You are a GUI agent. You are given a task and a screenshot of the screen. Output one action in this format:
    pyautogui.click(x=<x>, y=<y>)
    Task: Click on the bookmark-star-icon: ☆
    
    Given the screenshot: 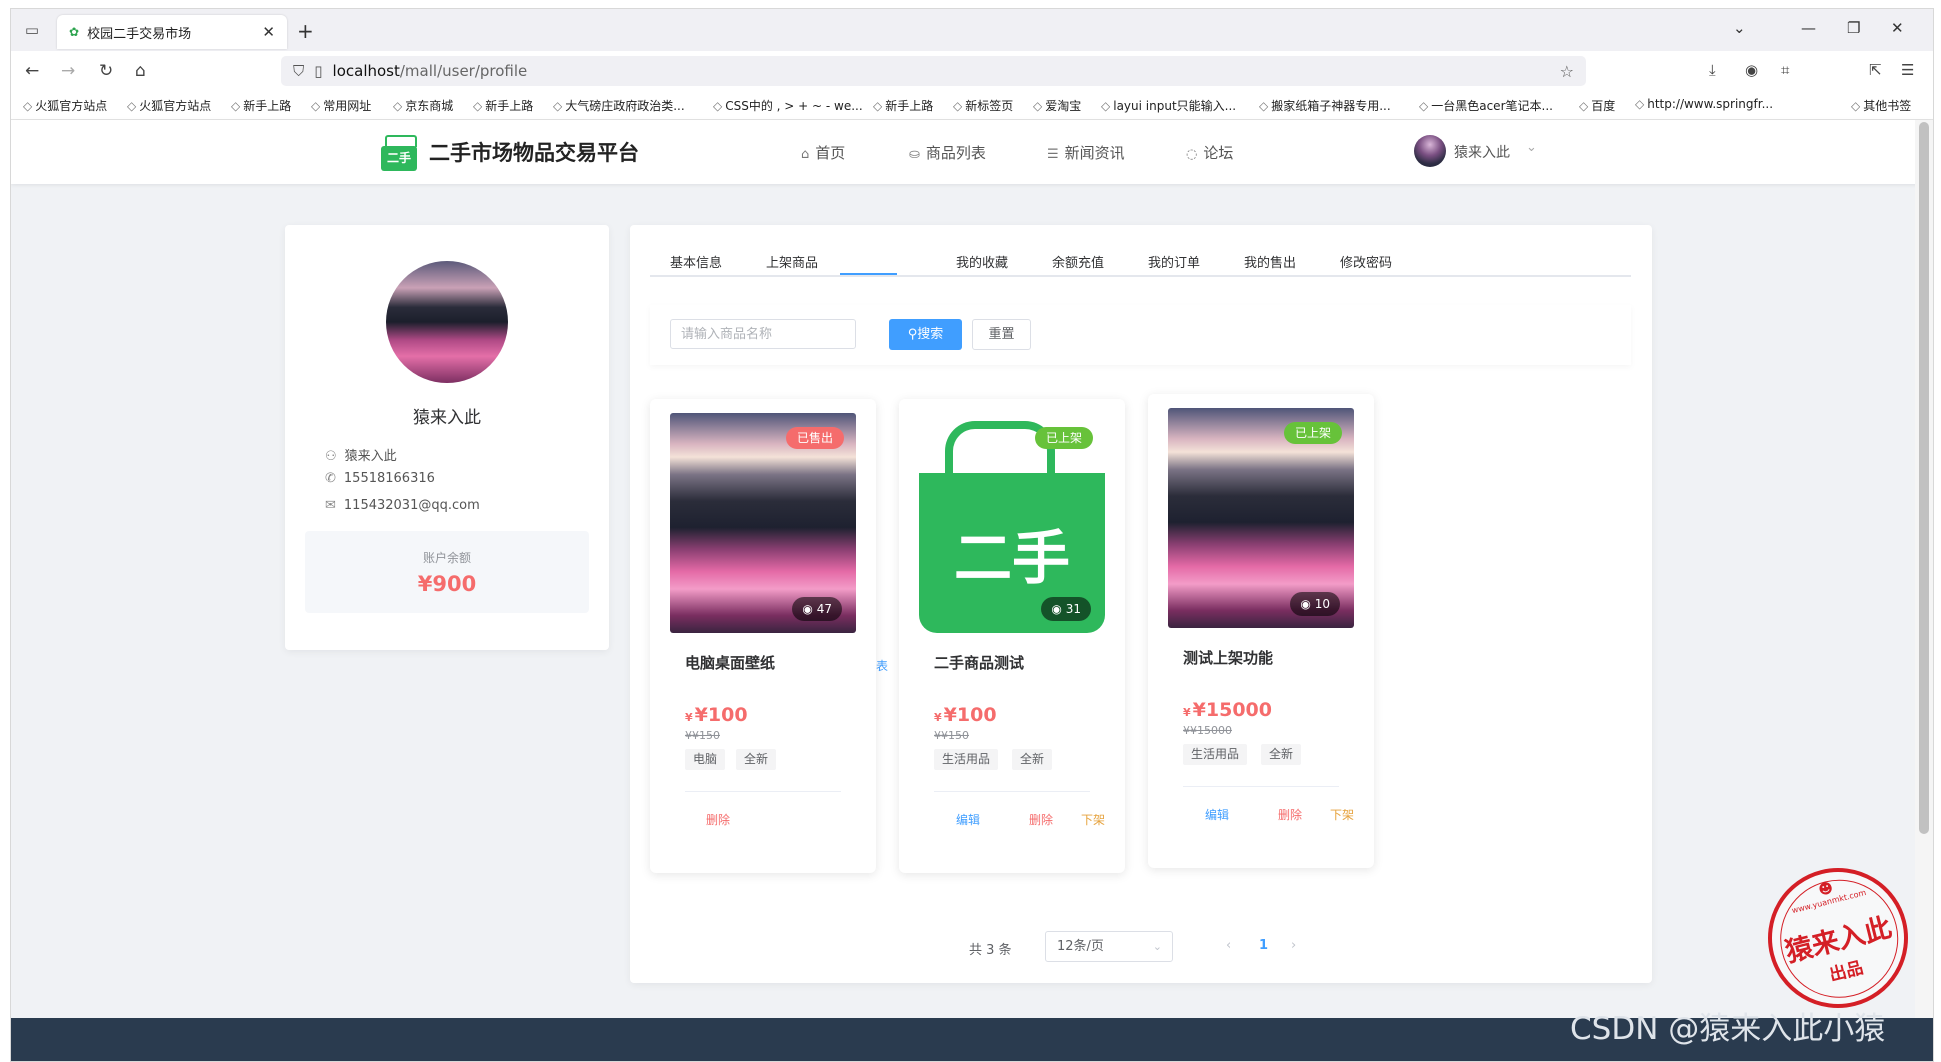 What is the action you would take?
    pyautogui.click(x=1567, y=71)
    